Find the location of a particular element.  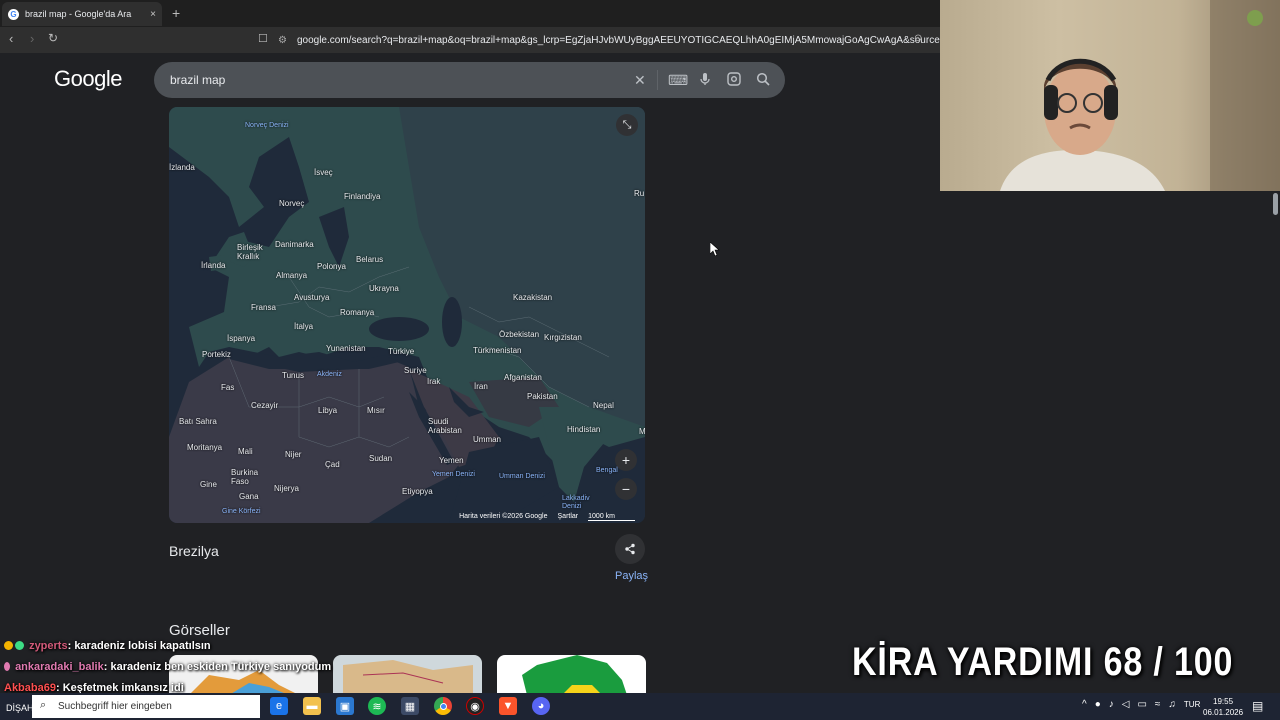

zoom-out-button: − is located at coordinates (626, 489).